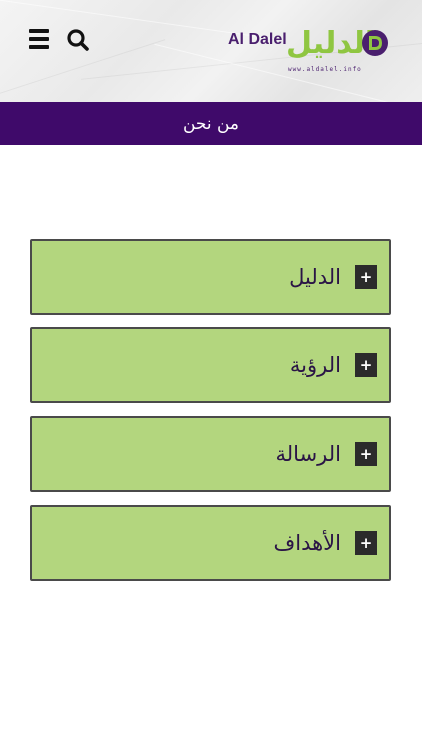 Image resolution: width=422 pixels, height=750 pixels. Describe the element at coordinates (257, 39) in the screenshot. I see `logo-latin-text: Al Dalel` at that location.